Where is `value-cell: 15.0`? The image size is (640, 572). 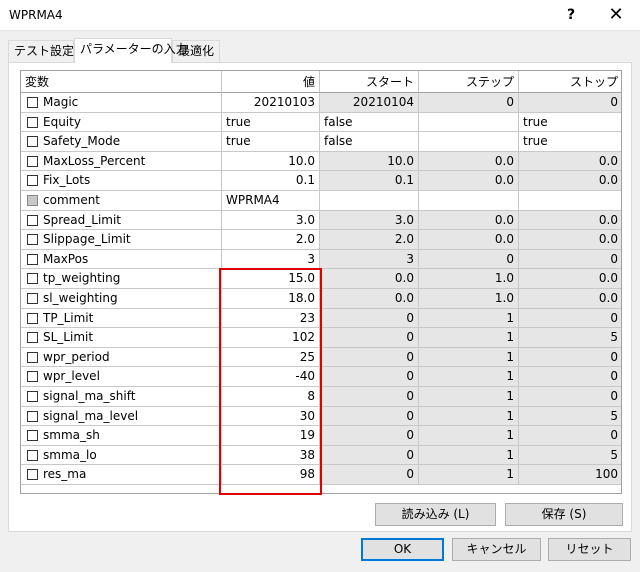
value-cell: 15.0 is located at coordinates (271, 279).